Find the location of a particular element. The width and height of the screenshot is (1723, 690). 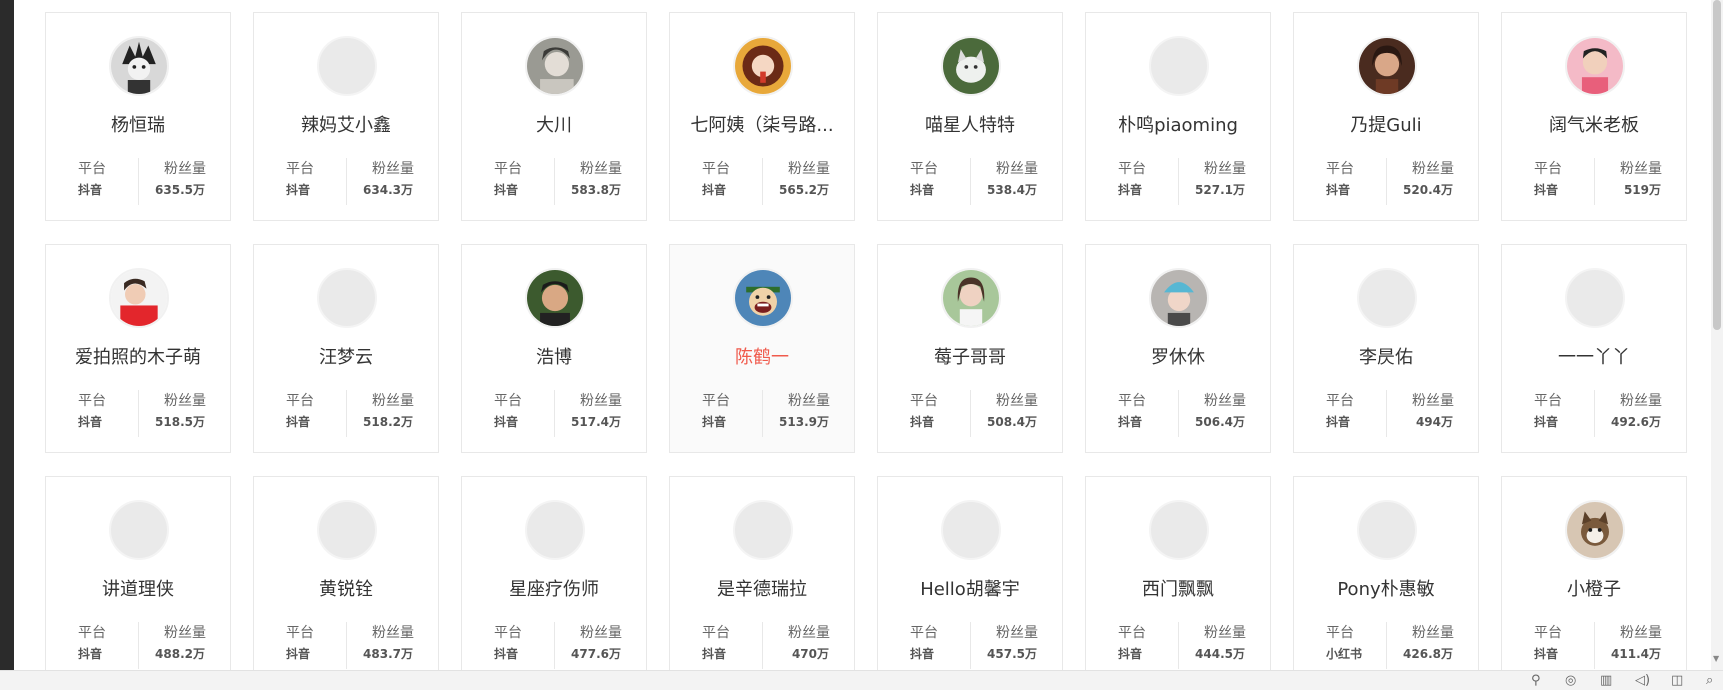

influencer-card: 陈鹤一 平台 抖音 粉丝量 513.9万 is located at coordinates (762, 348).